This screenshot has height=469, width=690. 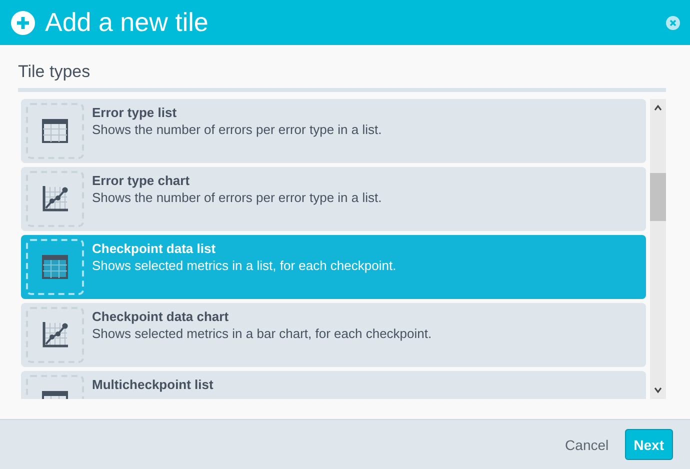 What do you see at coordinates (154, 249) in the screenshot?
I see `tile-title: Checkpoint data list` at bounding box center [154, 249].